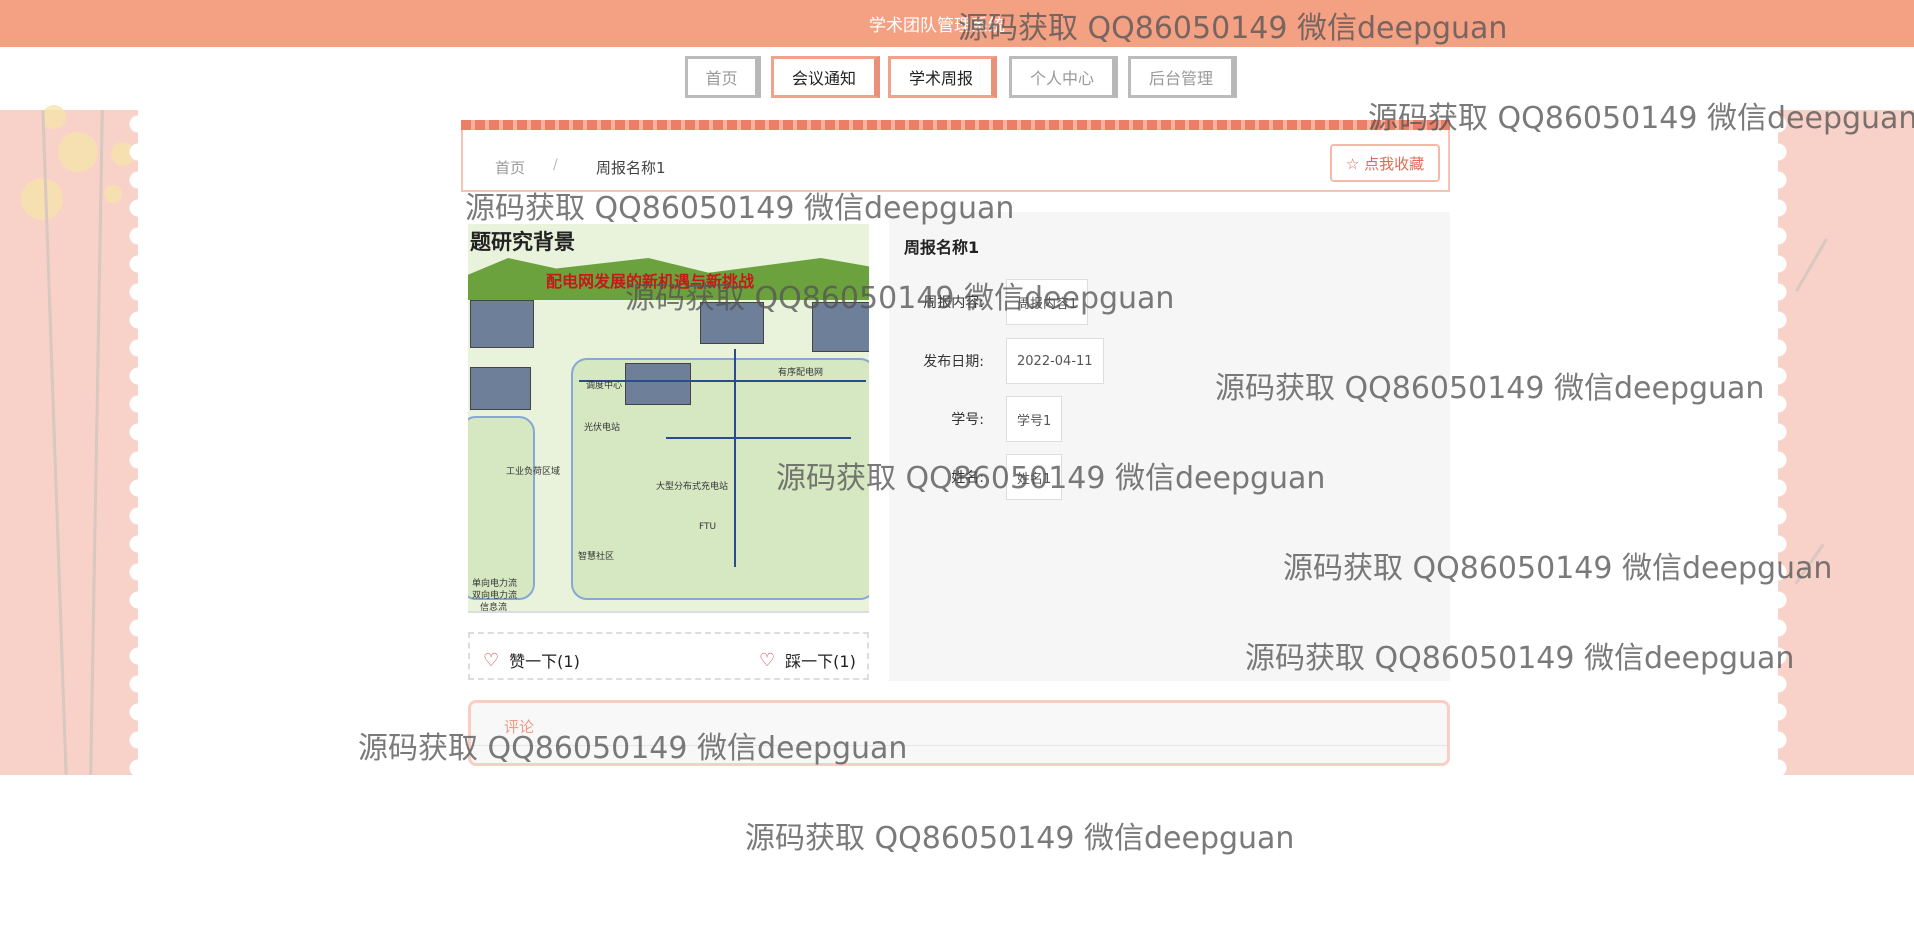 The width and height of the screenshot is (1914, 932). Describe the element at coordinates (825, 77) in the screenshot. I see `nav-meeting-notice: 会议通知` at that location.